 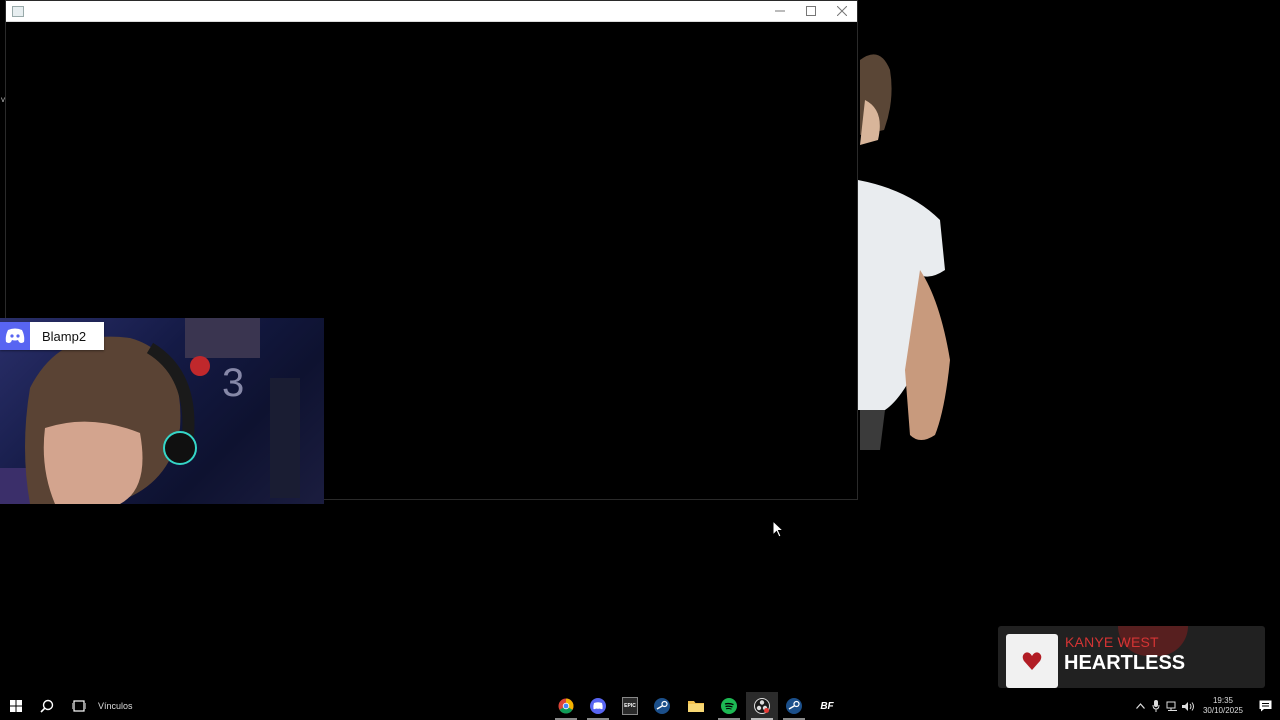 I want to click on chevron-up-icon, so click(x=1140, y=706).